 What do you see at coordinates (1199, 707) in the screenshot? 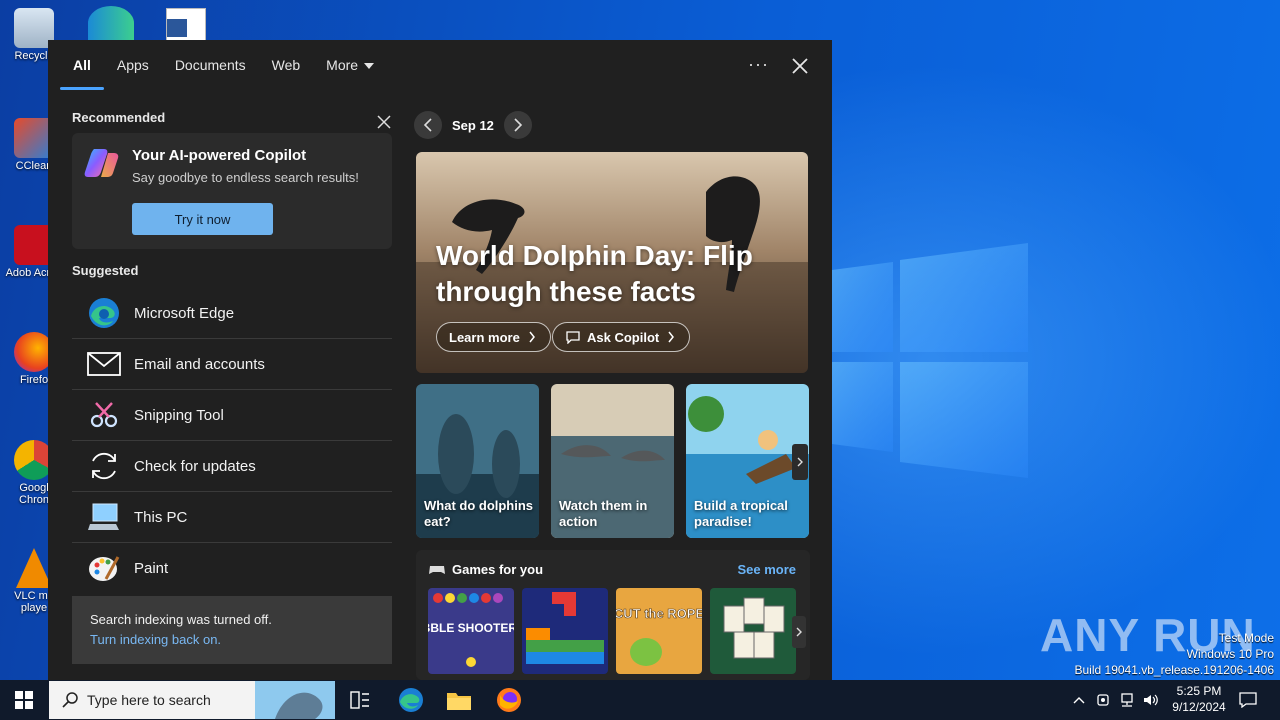
I see `clock-date: 9/12/2024` at bounding box center [1199, 707].